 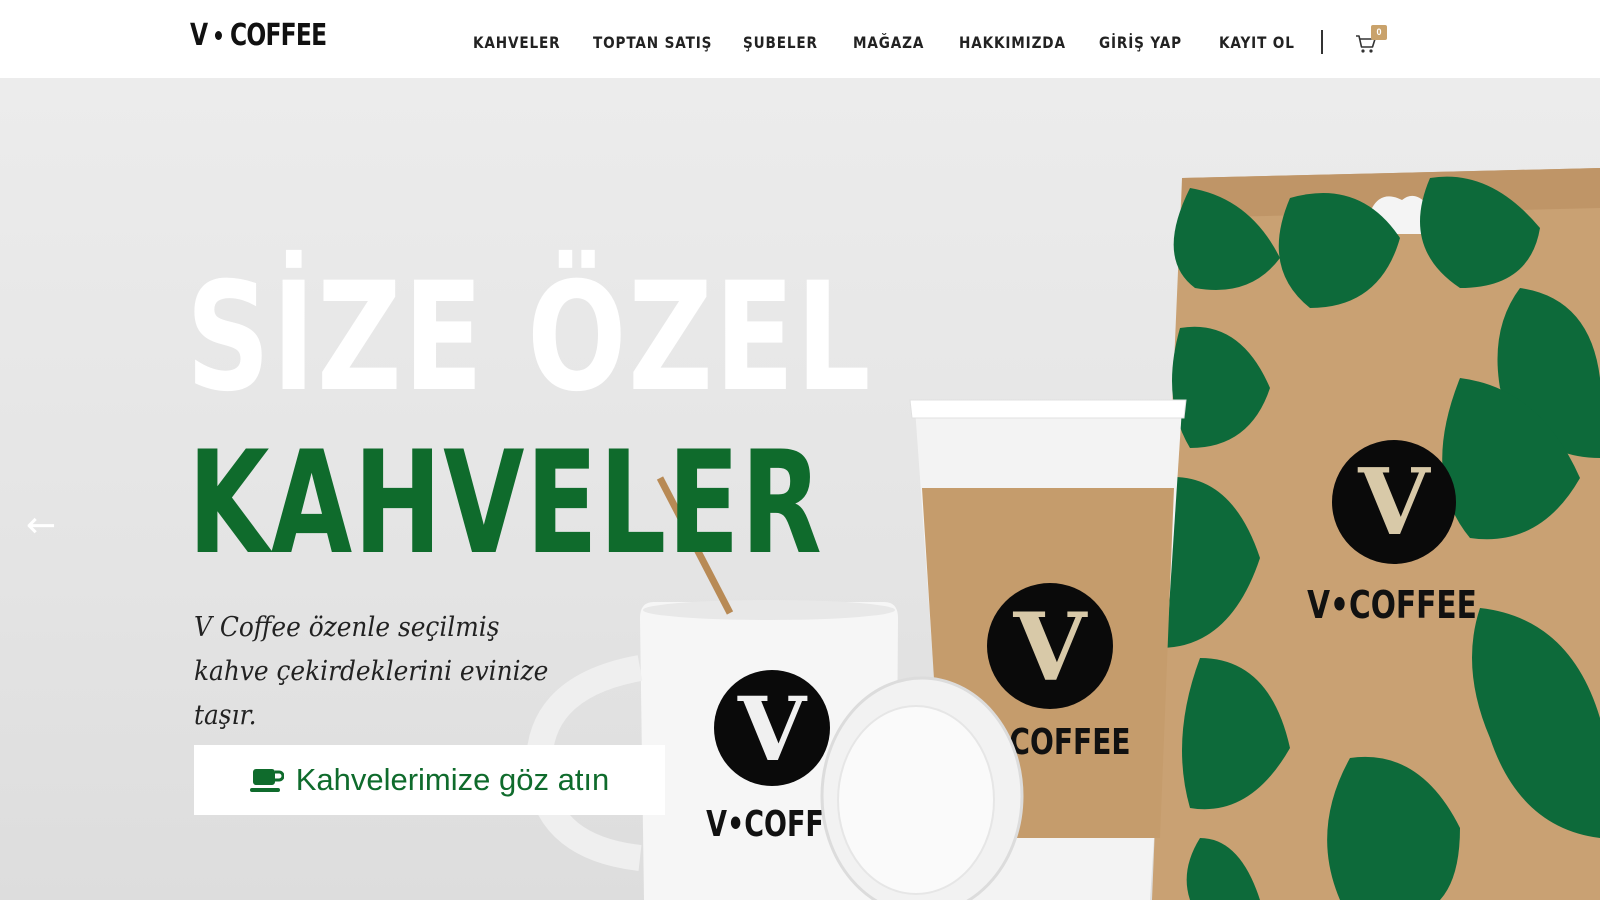 What do you see at coordinates (1140, 42) in the screenshot?
I see `nav-item-giris-yap: GİRİŞ YAP` at bounding box center [1140, 42].